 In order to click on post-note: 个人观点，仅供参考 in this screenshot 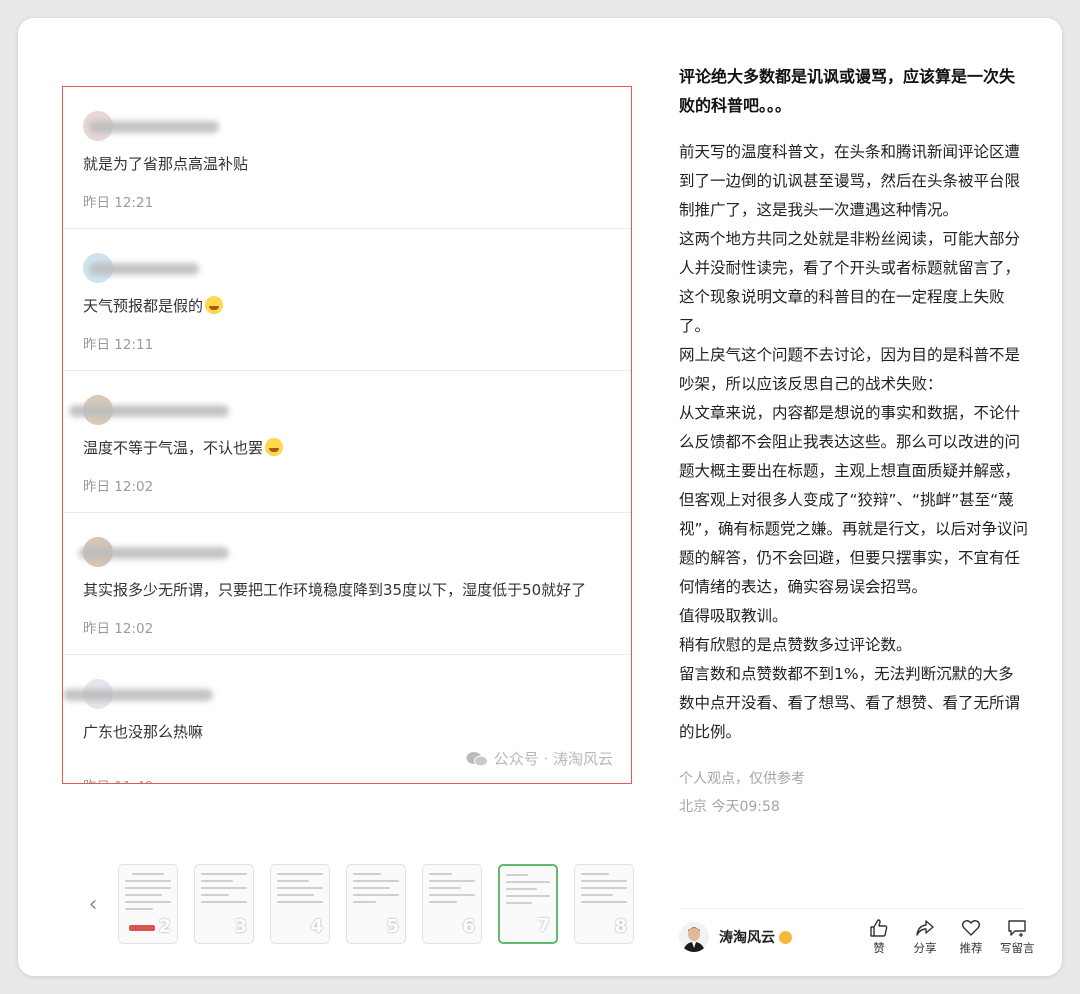, I will do `click(742, 779)`.